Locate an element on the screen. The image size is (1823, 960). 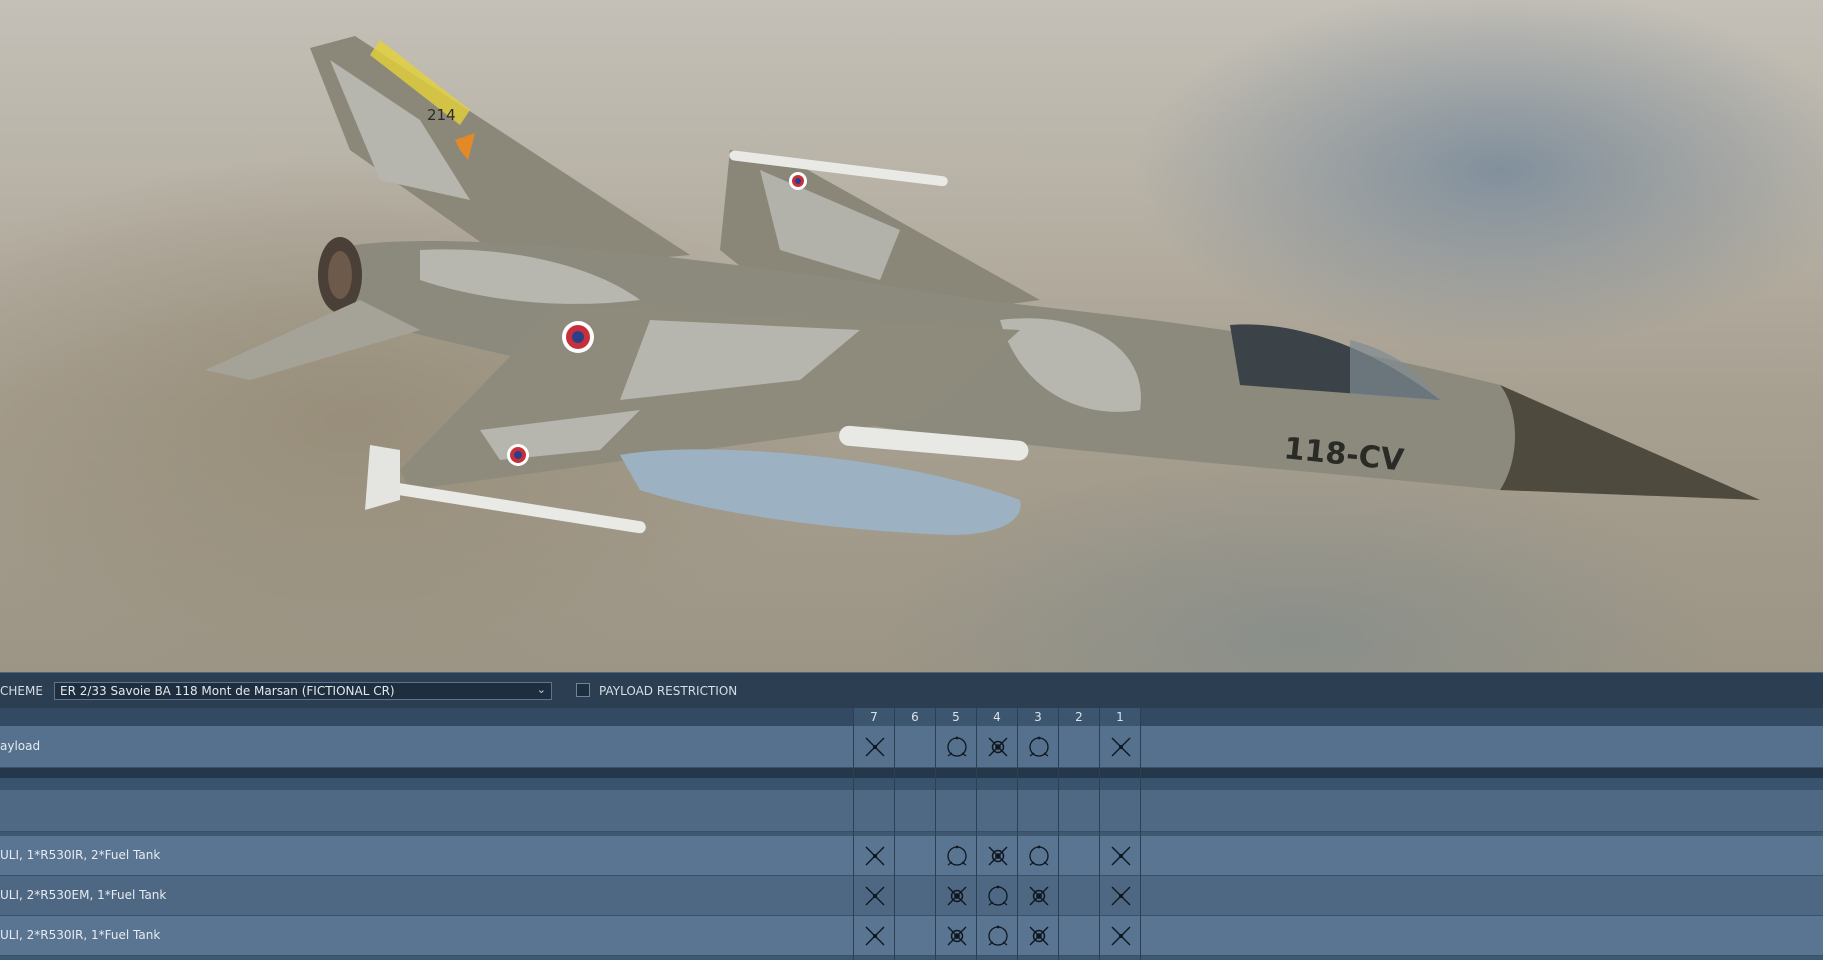
station-header: 2 is located at coordinates (1079, 717).